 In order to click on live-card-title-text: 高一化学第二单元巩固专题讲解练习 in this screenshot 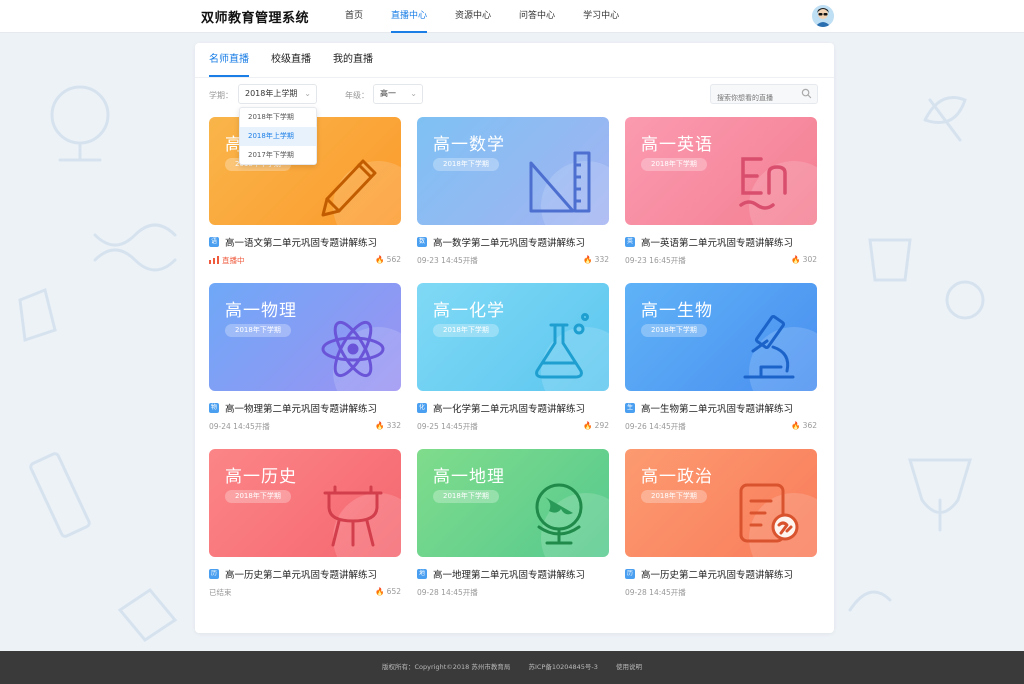, I will do `click(509, 409)`.